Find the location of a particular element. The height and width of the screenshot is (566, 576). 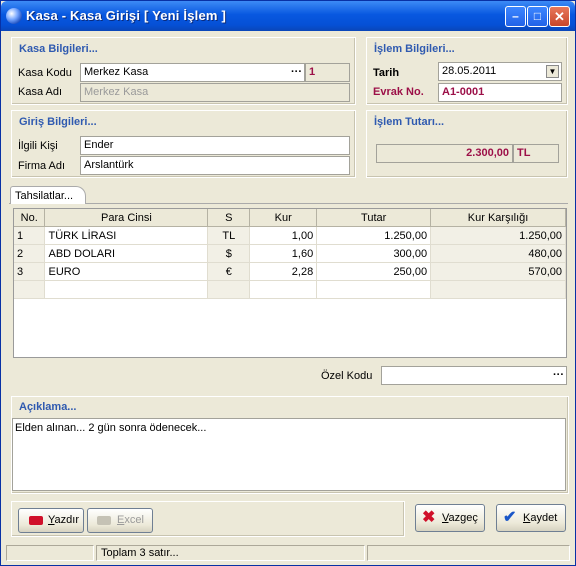

kasa-kodu-field: Merkez Kasa ··· is located at coordinates (192, 72).